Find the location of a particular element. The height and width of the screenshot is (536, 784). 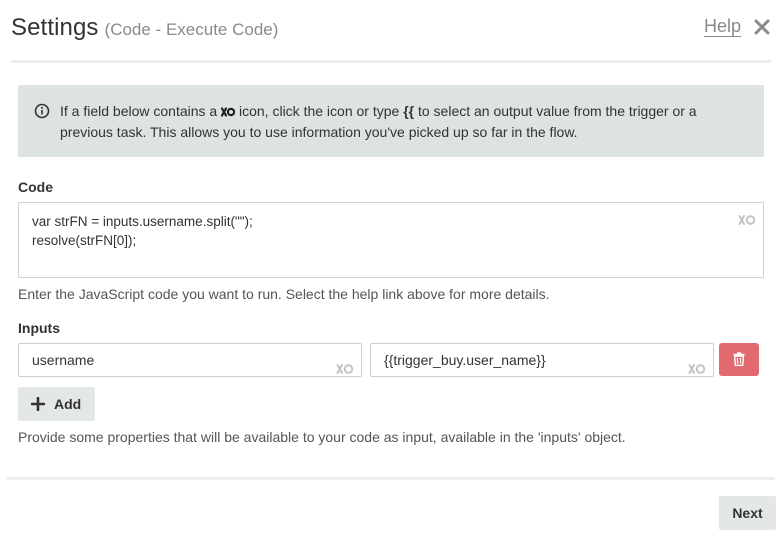

footer-divider is located at coordinates (391, 478).